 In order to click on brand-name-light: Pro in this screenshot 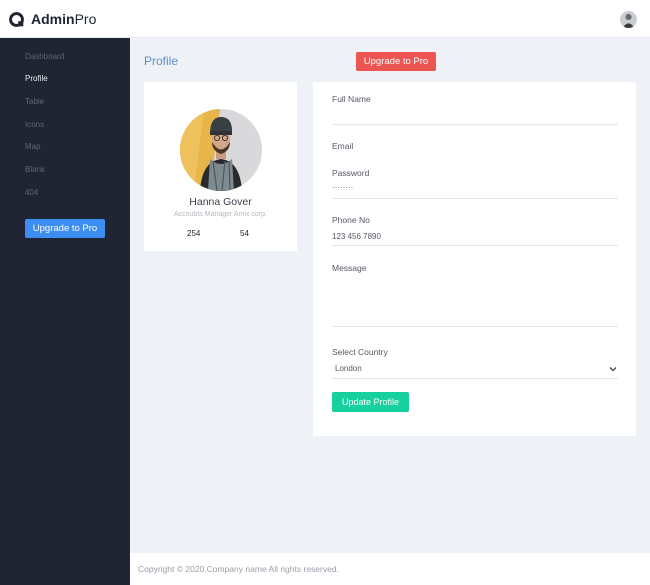, I will do `click(85, 19)`.